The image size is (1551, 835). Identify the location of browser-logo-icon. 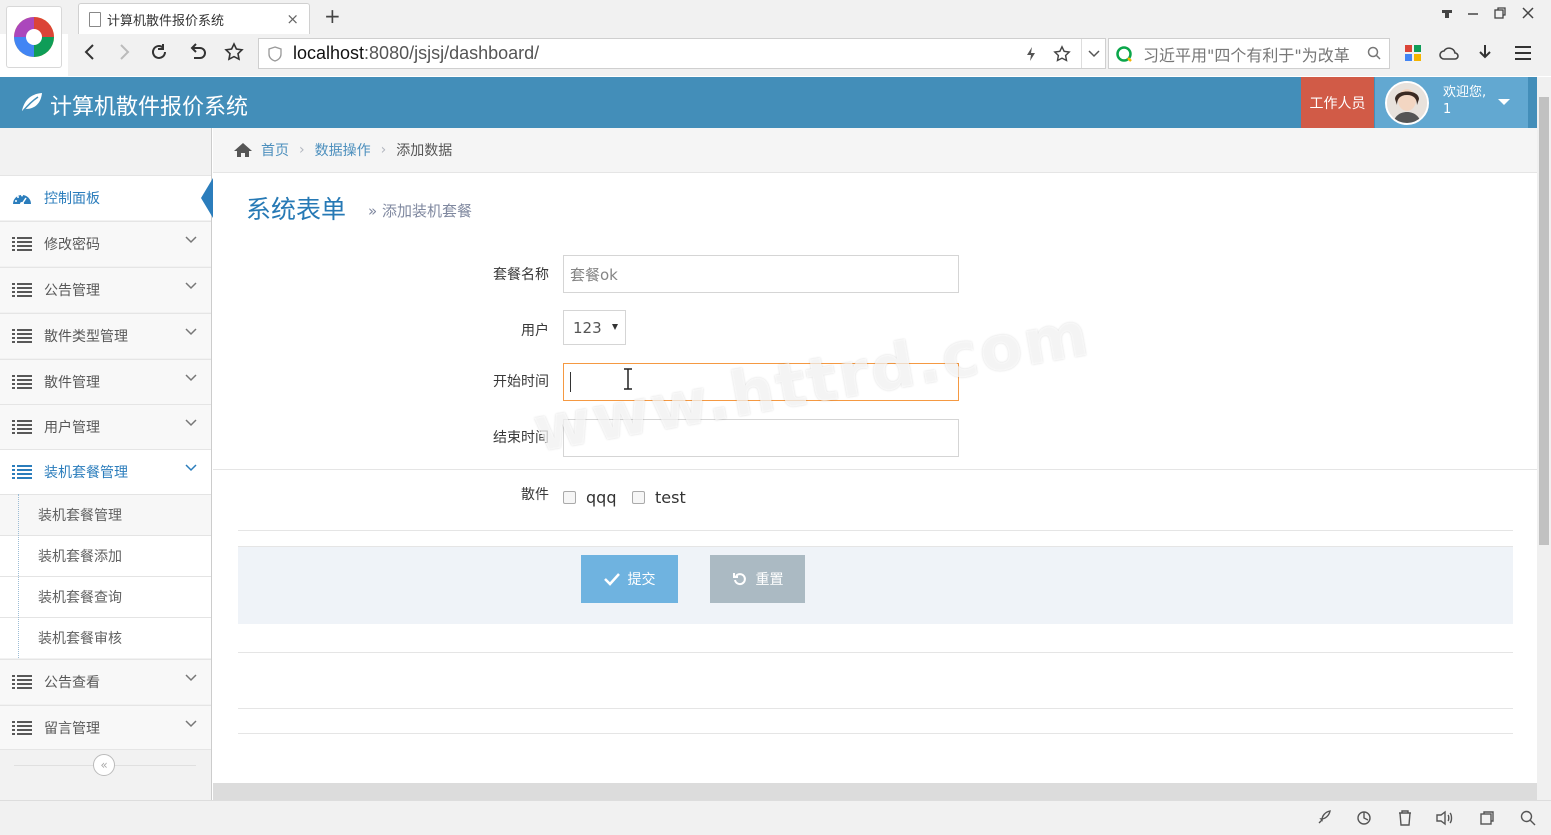
(34, 37).